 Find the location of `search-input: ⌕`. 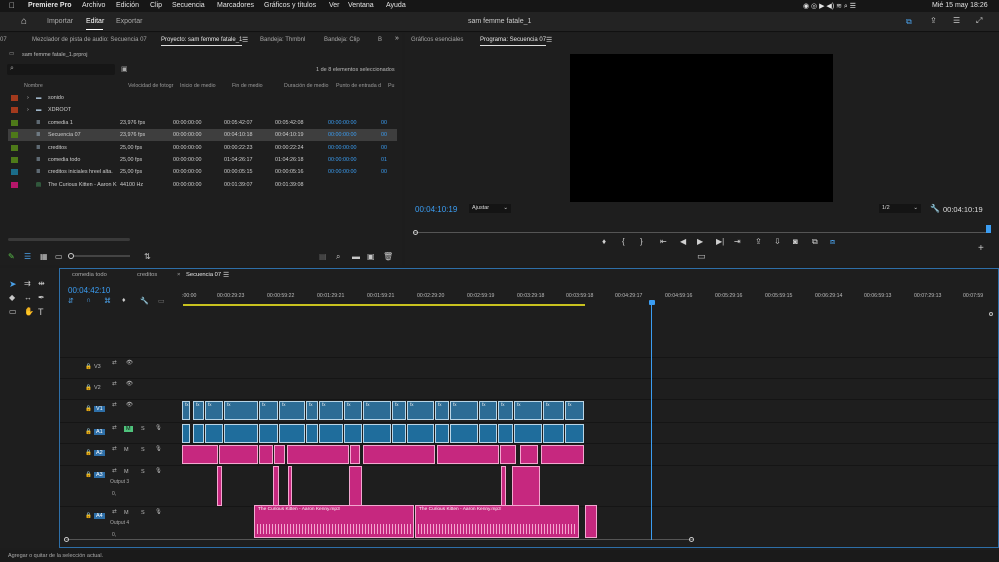

search-input: ⌕ is located at coordinates (61, 69).